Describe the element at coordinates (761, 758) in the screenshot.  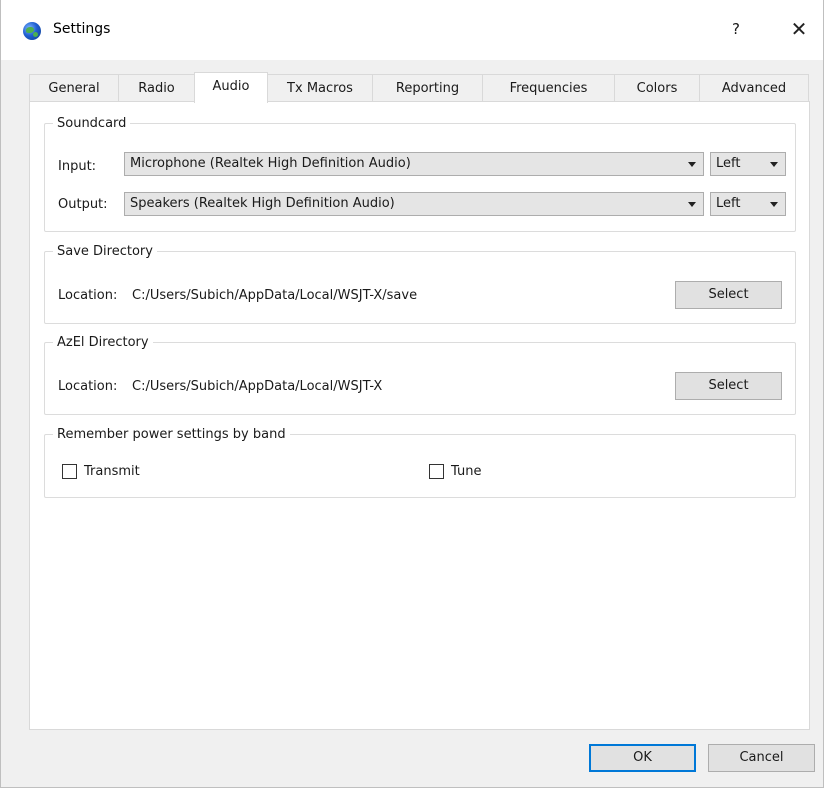
I see `cancel-button: Cancel` at that location.